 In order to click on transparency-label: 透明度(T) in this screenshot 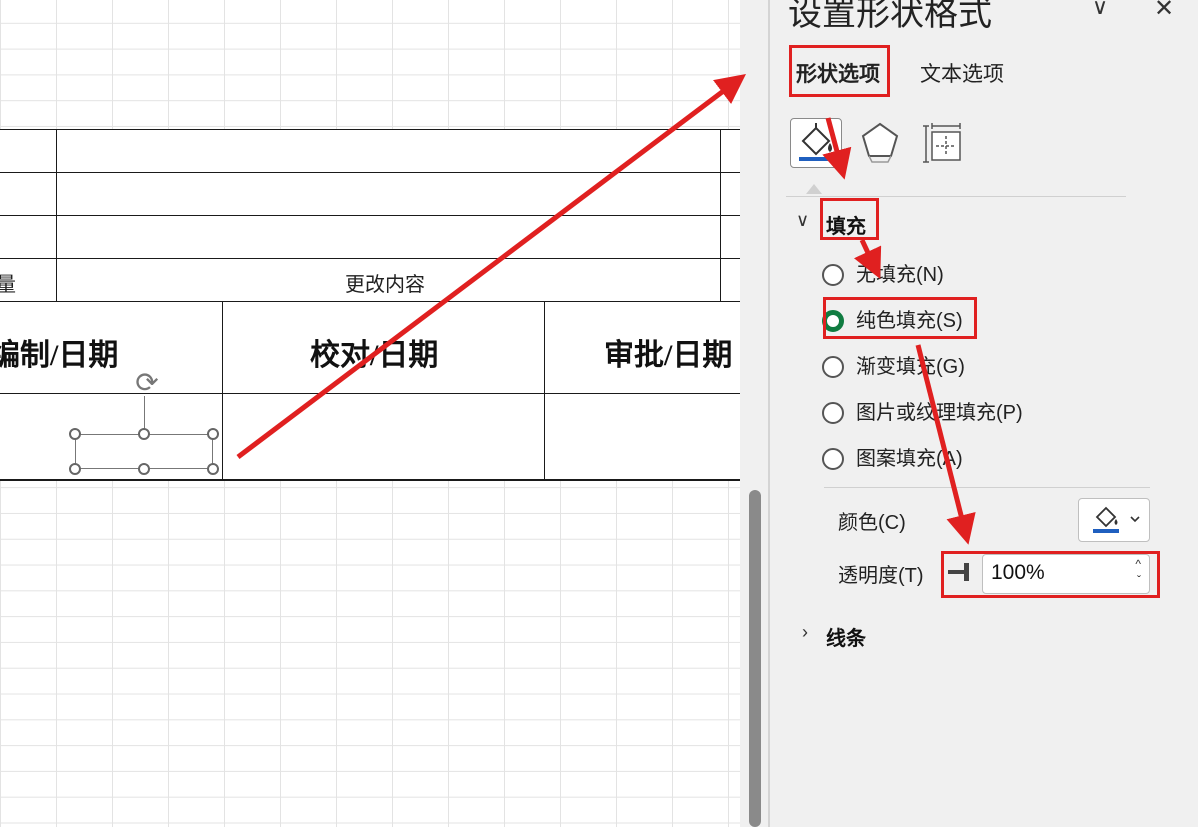, I will do `click(881, 576)`.